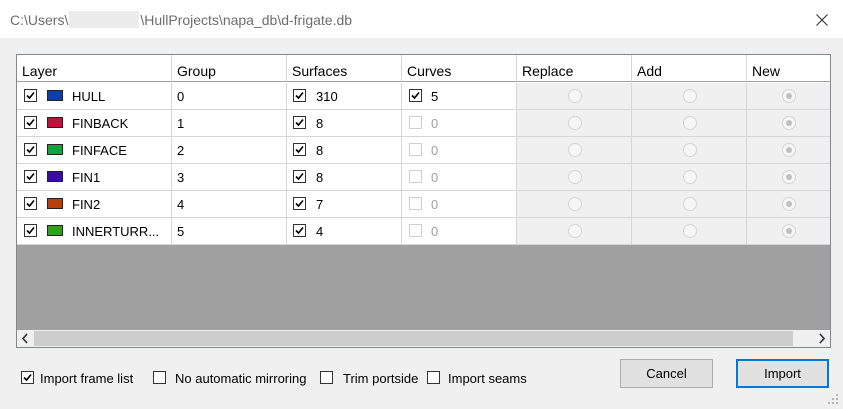 The image size is (843, 409). What do you see at coordinates (94, 123) in the screenshot?
I see `layer-cell: FINBACK` at bounding box center [94, 123].